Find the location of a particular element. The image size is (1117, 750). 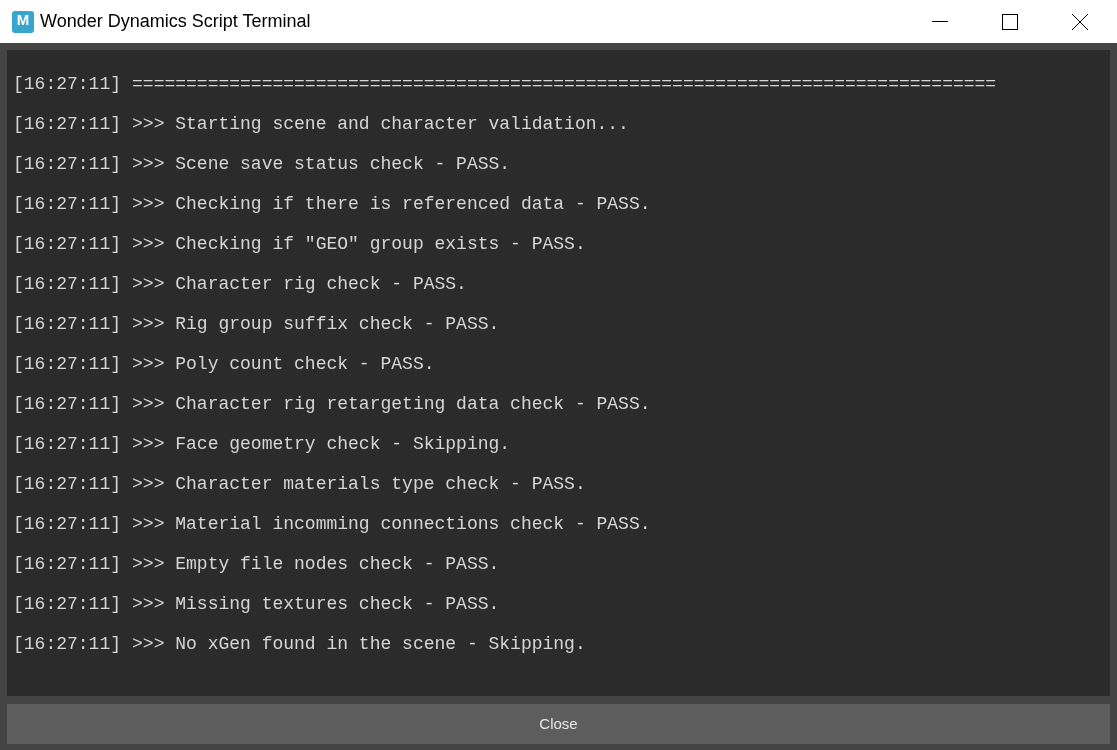

minimize-icon is located at coordinates (940, 21).